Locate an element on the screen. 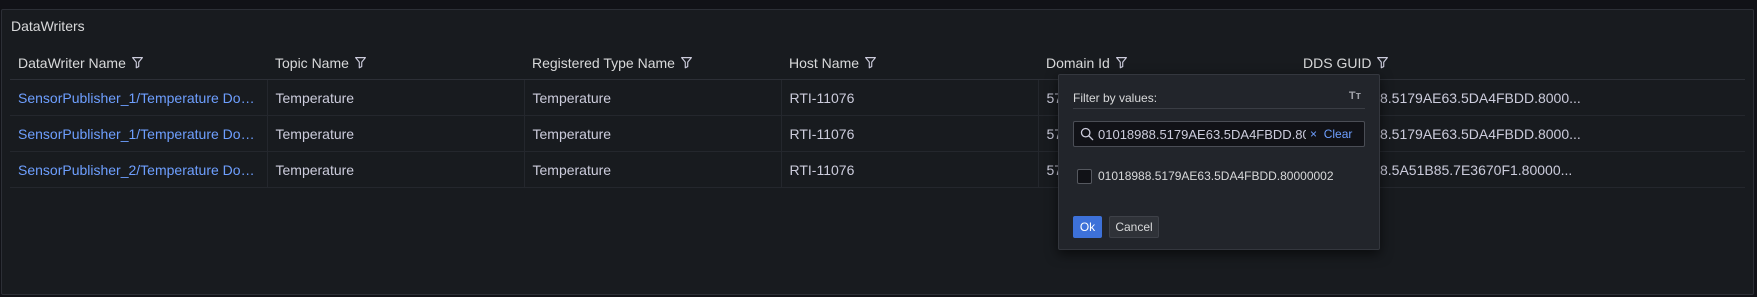 The height and width of the screenshot is (297, 1757). ok-button: Ok is located at coordinates (1087, 227).